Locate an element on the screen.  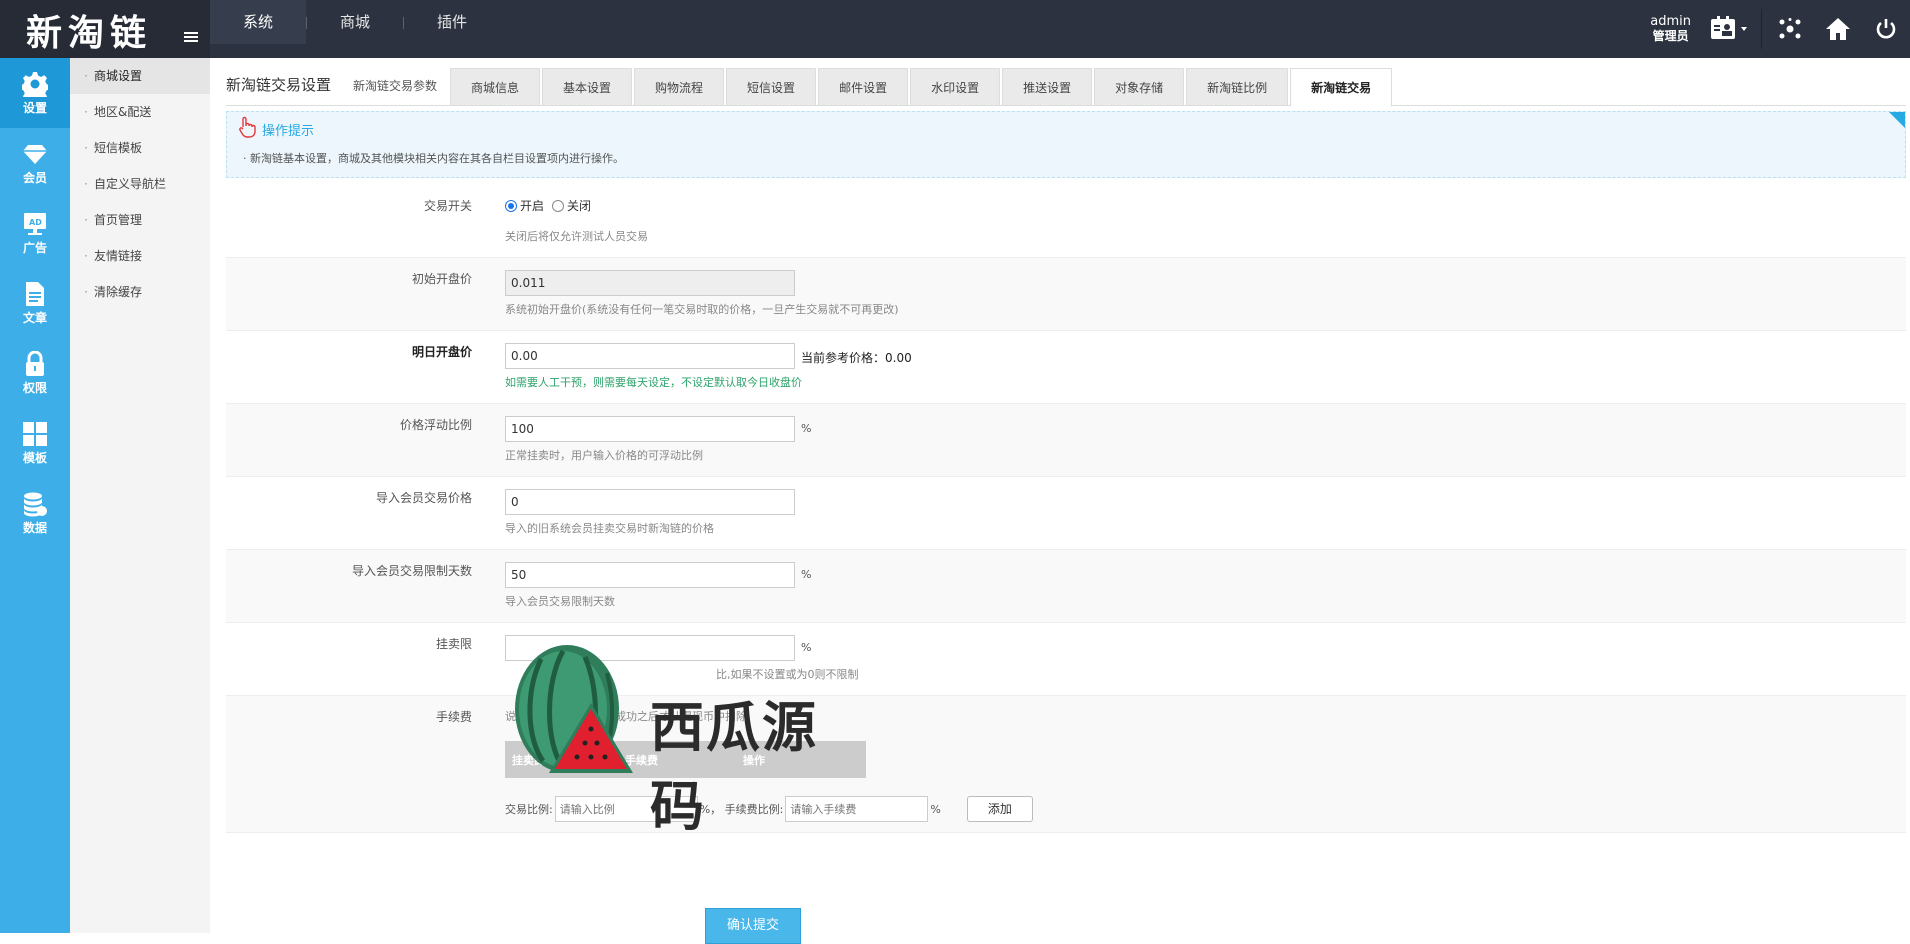
import-days-unit: % is located at coordinates (806, 574).